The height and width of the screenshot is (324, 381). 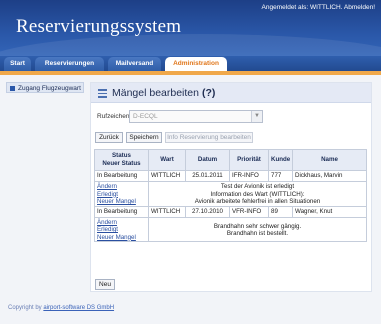 I want to click on col-name: Name, so click(x=329, y=160).